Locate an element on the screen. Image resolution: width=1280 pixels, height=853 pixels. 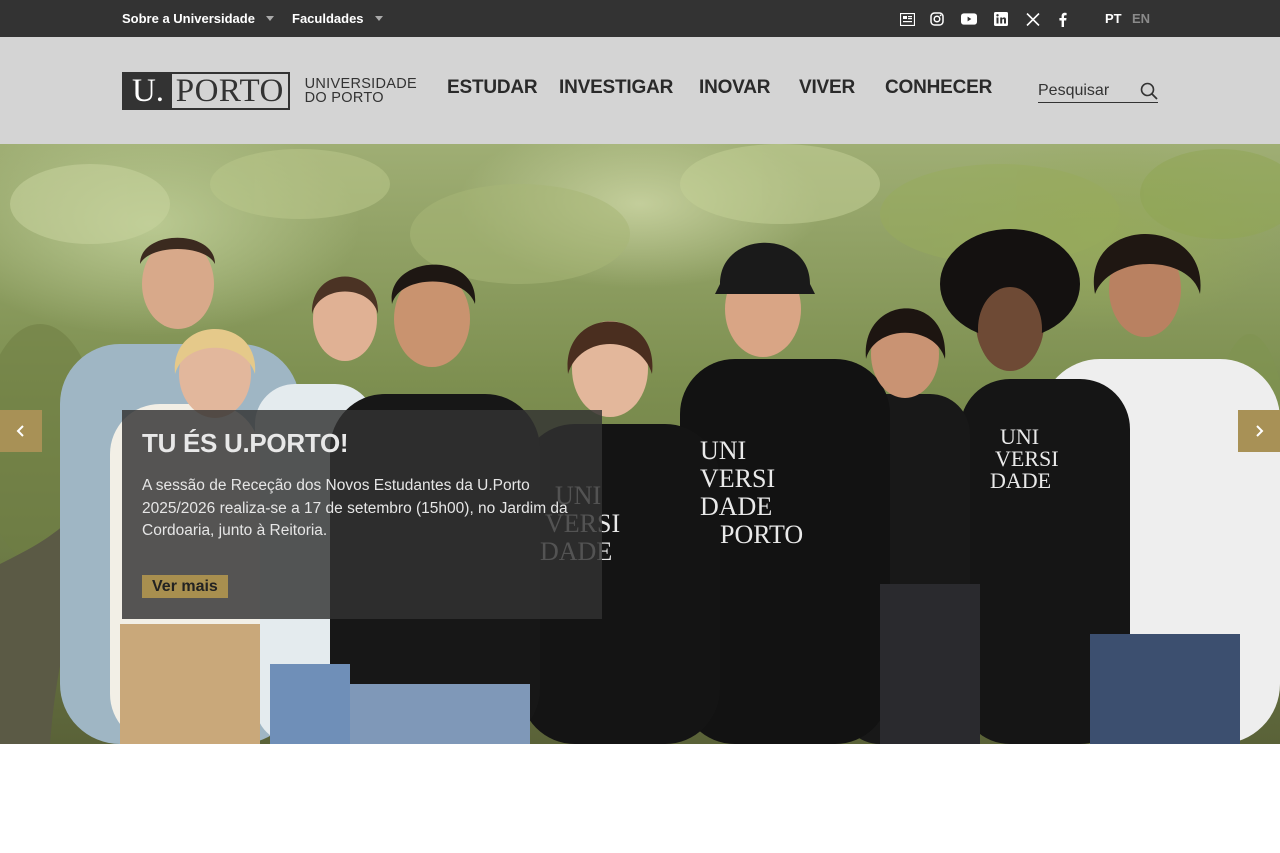
nav-investigar: INVESTIGAR is located at coordinates (616, 88).